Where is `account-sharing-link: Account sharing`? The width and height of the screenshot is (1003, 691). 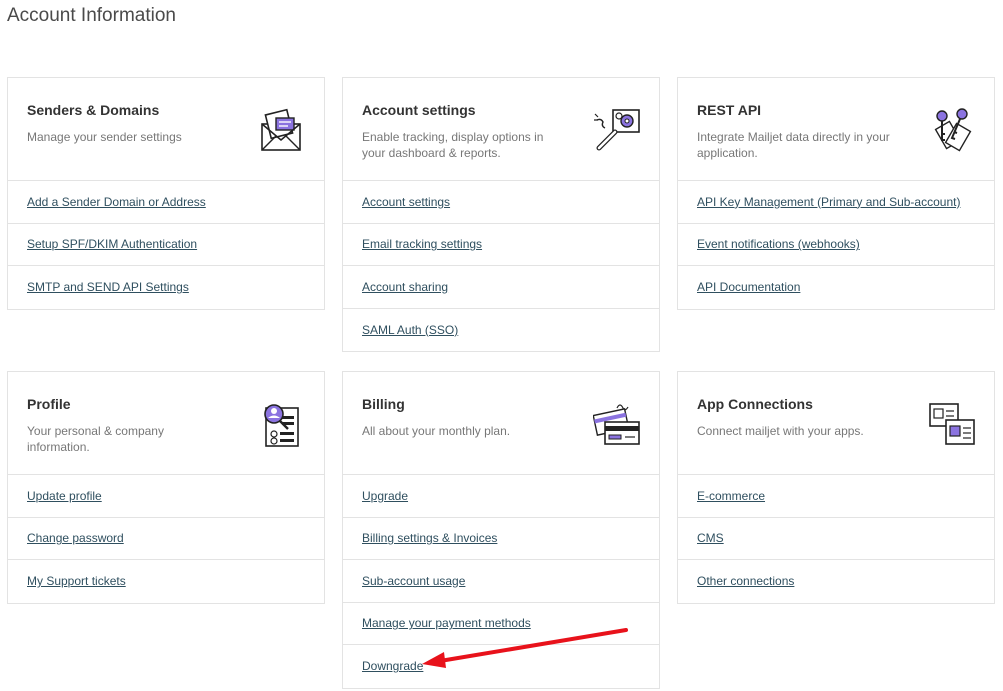 account-sharing-link: Account sharing is located at coordinates (405, 287).